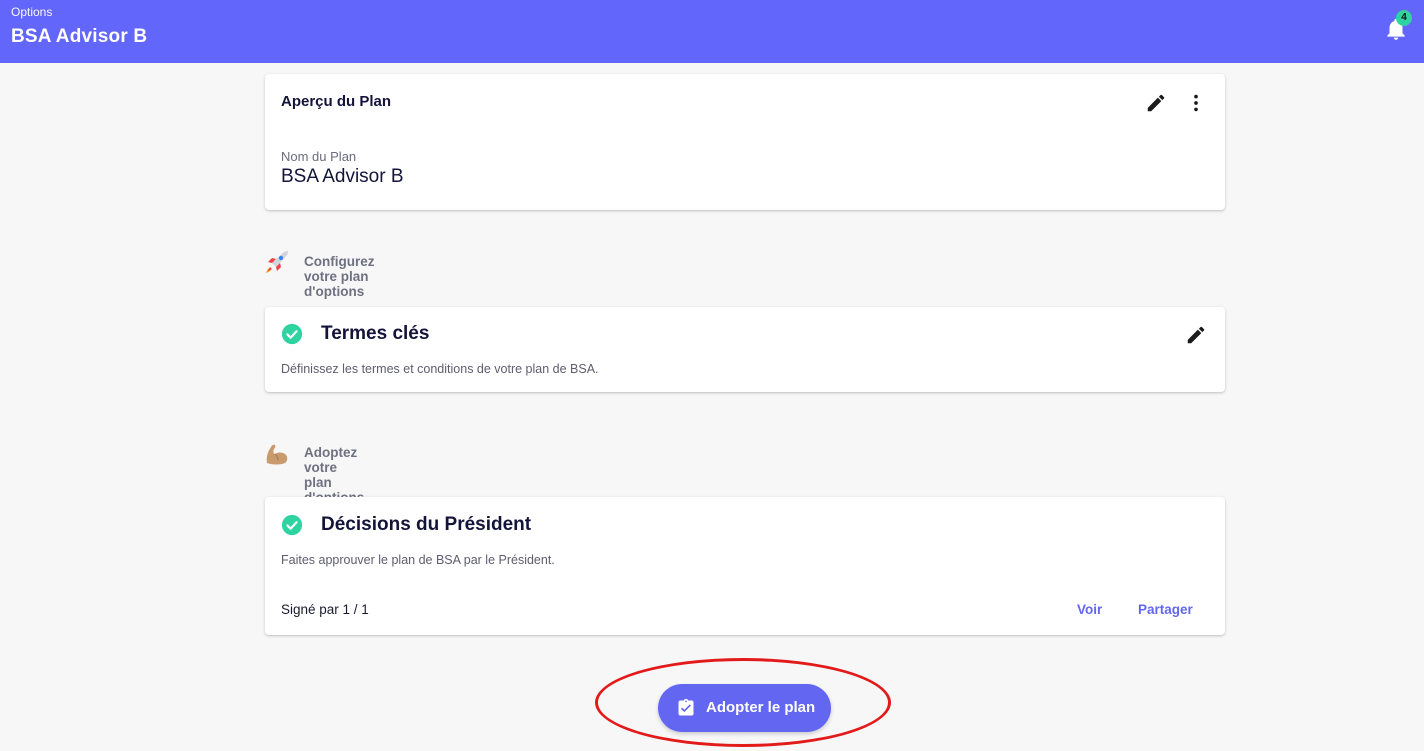 The height and width of the screenshot is (751, 1424). I want to click on app-bar-subtitle: Options, so click(32, 12).